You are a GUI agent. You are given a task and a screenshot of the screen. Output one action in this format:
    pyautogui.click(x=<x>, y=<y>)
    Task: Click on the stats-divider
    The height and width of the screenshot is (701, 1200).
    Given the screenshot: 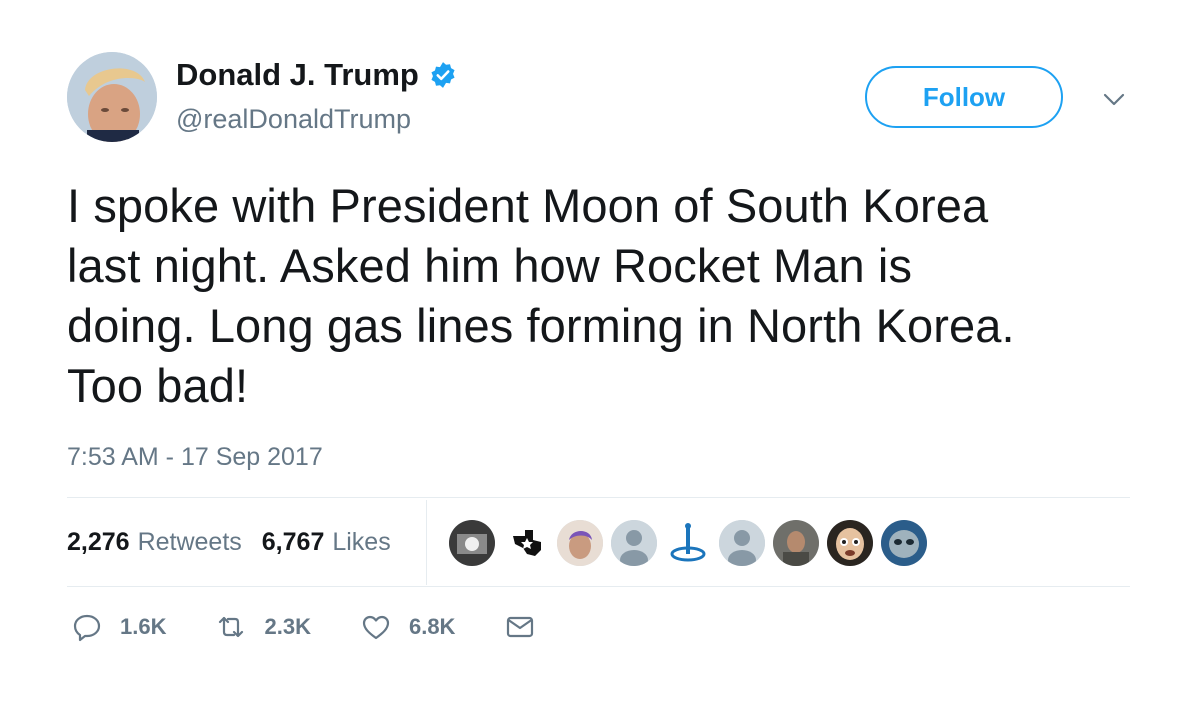 What is the action you would take?
    pyautogui.click(x=426, y=542)
    